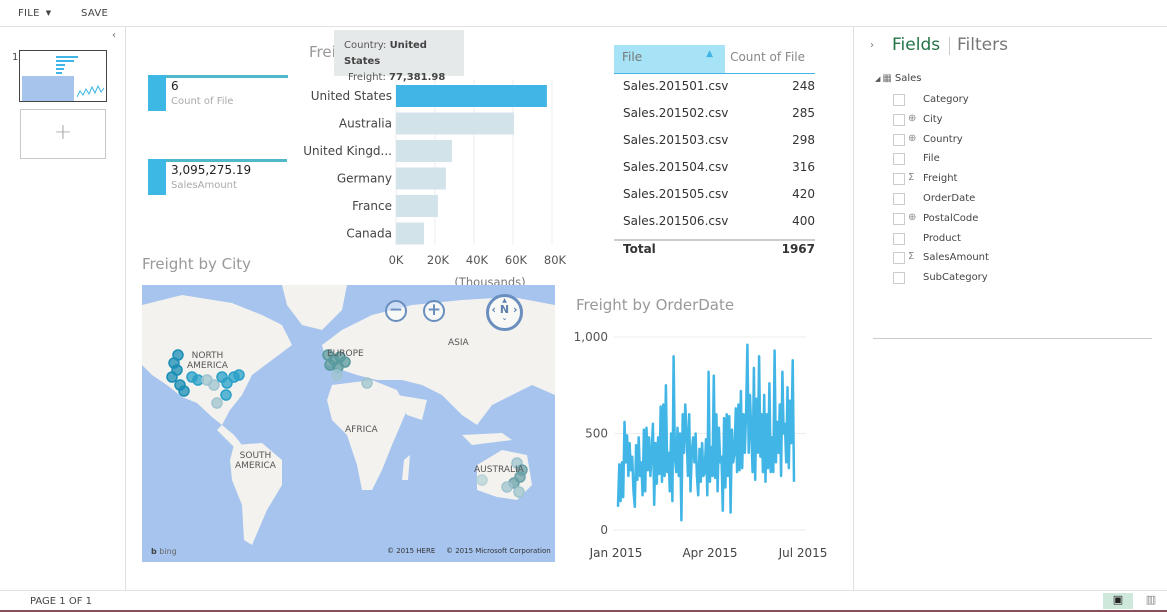 The width and height of the screenshot is (1167, 612). Describe the element at coordinates (616, 553) in the screenshot. I see `x-tick-label: Jan 2015` at that location.